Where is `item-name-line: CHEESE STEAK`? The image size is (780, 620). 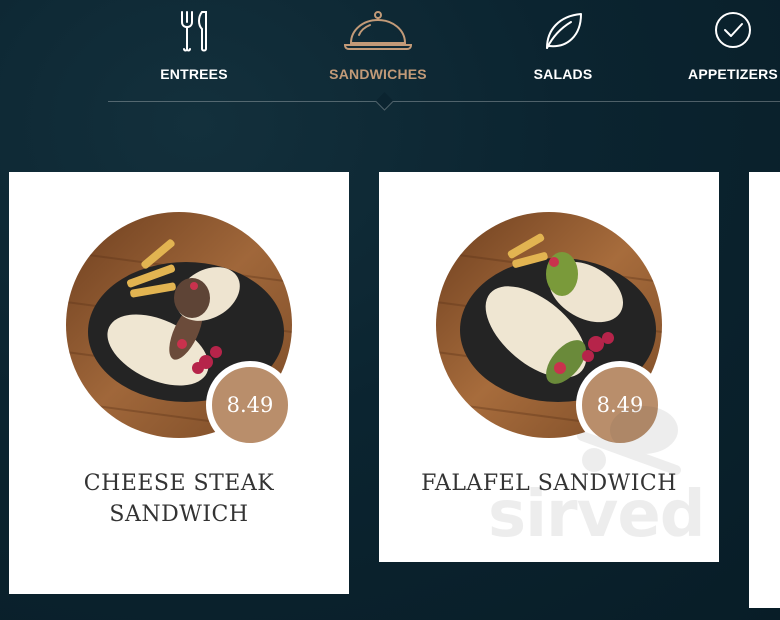 item-name-line: CHEESE STEAK is located at coordinates (179, 483).